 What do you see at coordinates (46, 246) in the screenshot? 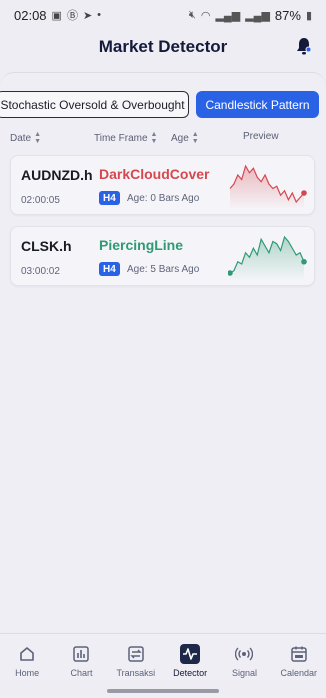
I see `signal-symbol: CLSK.h` at bounding box center [46, 246].